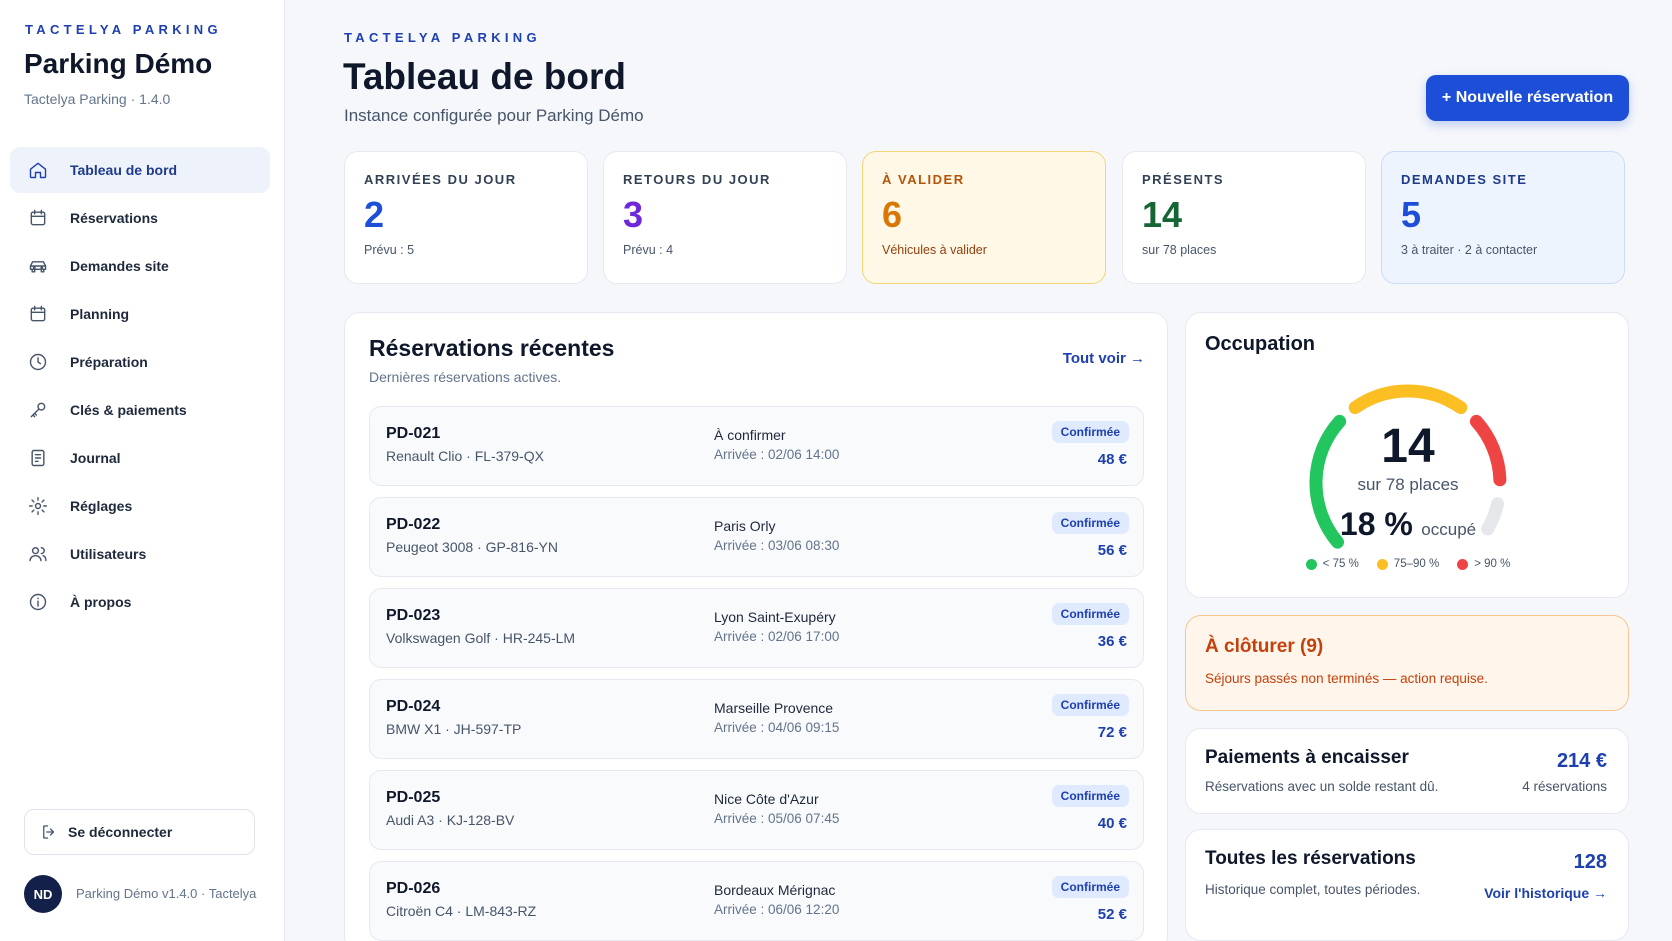  Describe the element at coordinates (1104, 358) in the screenshot. I see `see-all-link: Tout voir →` at that location.